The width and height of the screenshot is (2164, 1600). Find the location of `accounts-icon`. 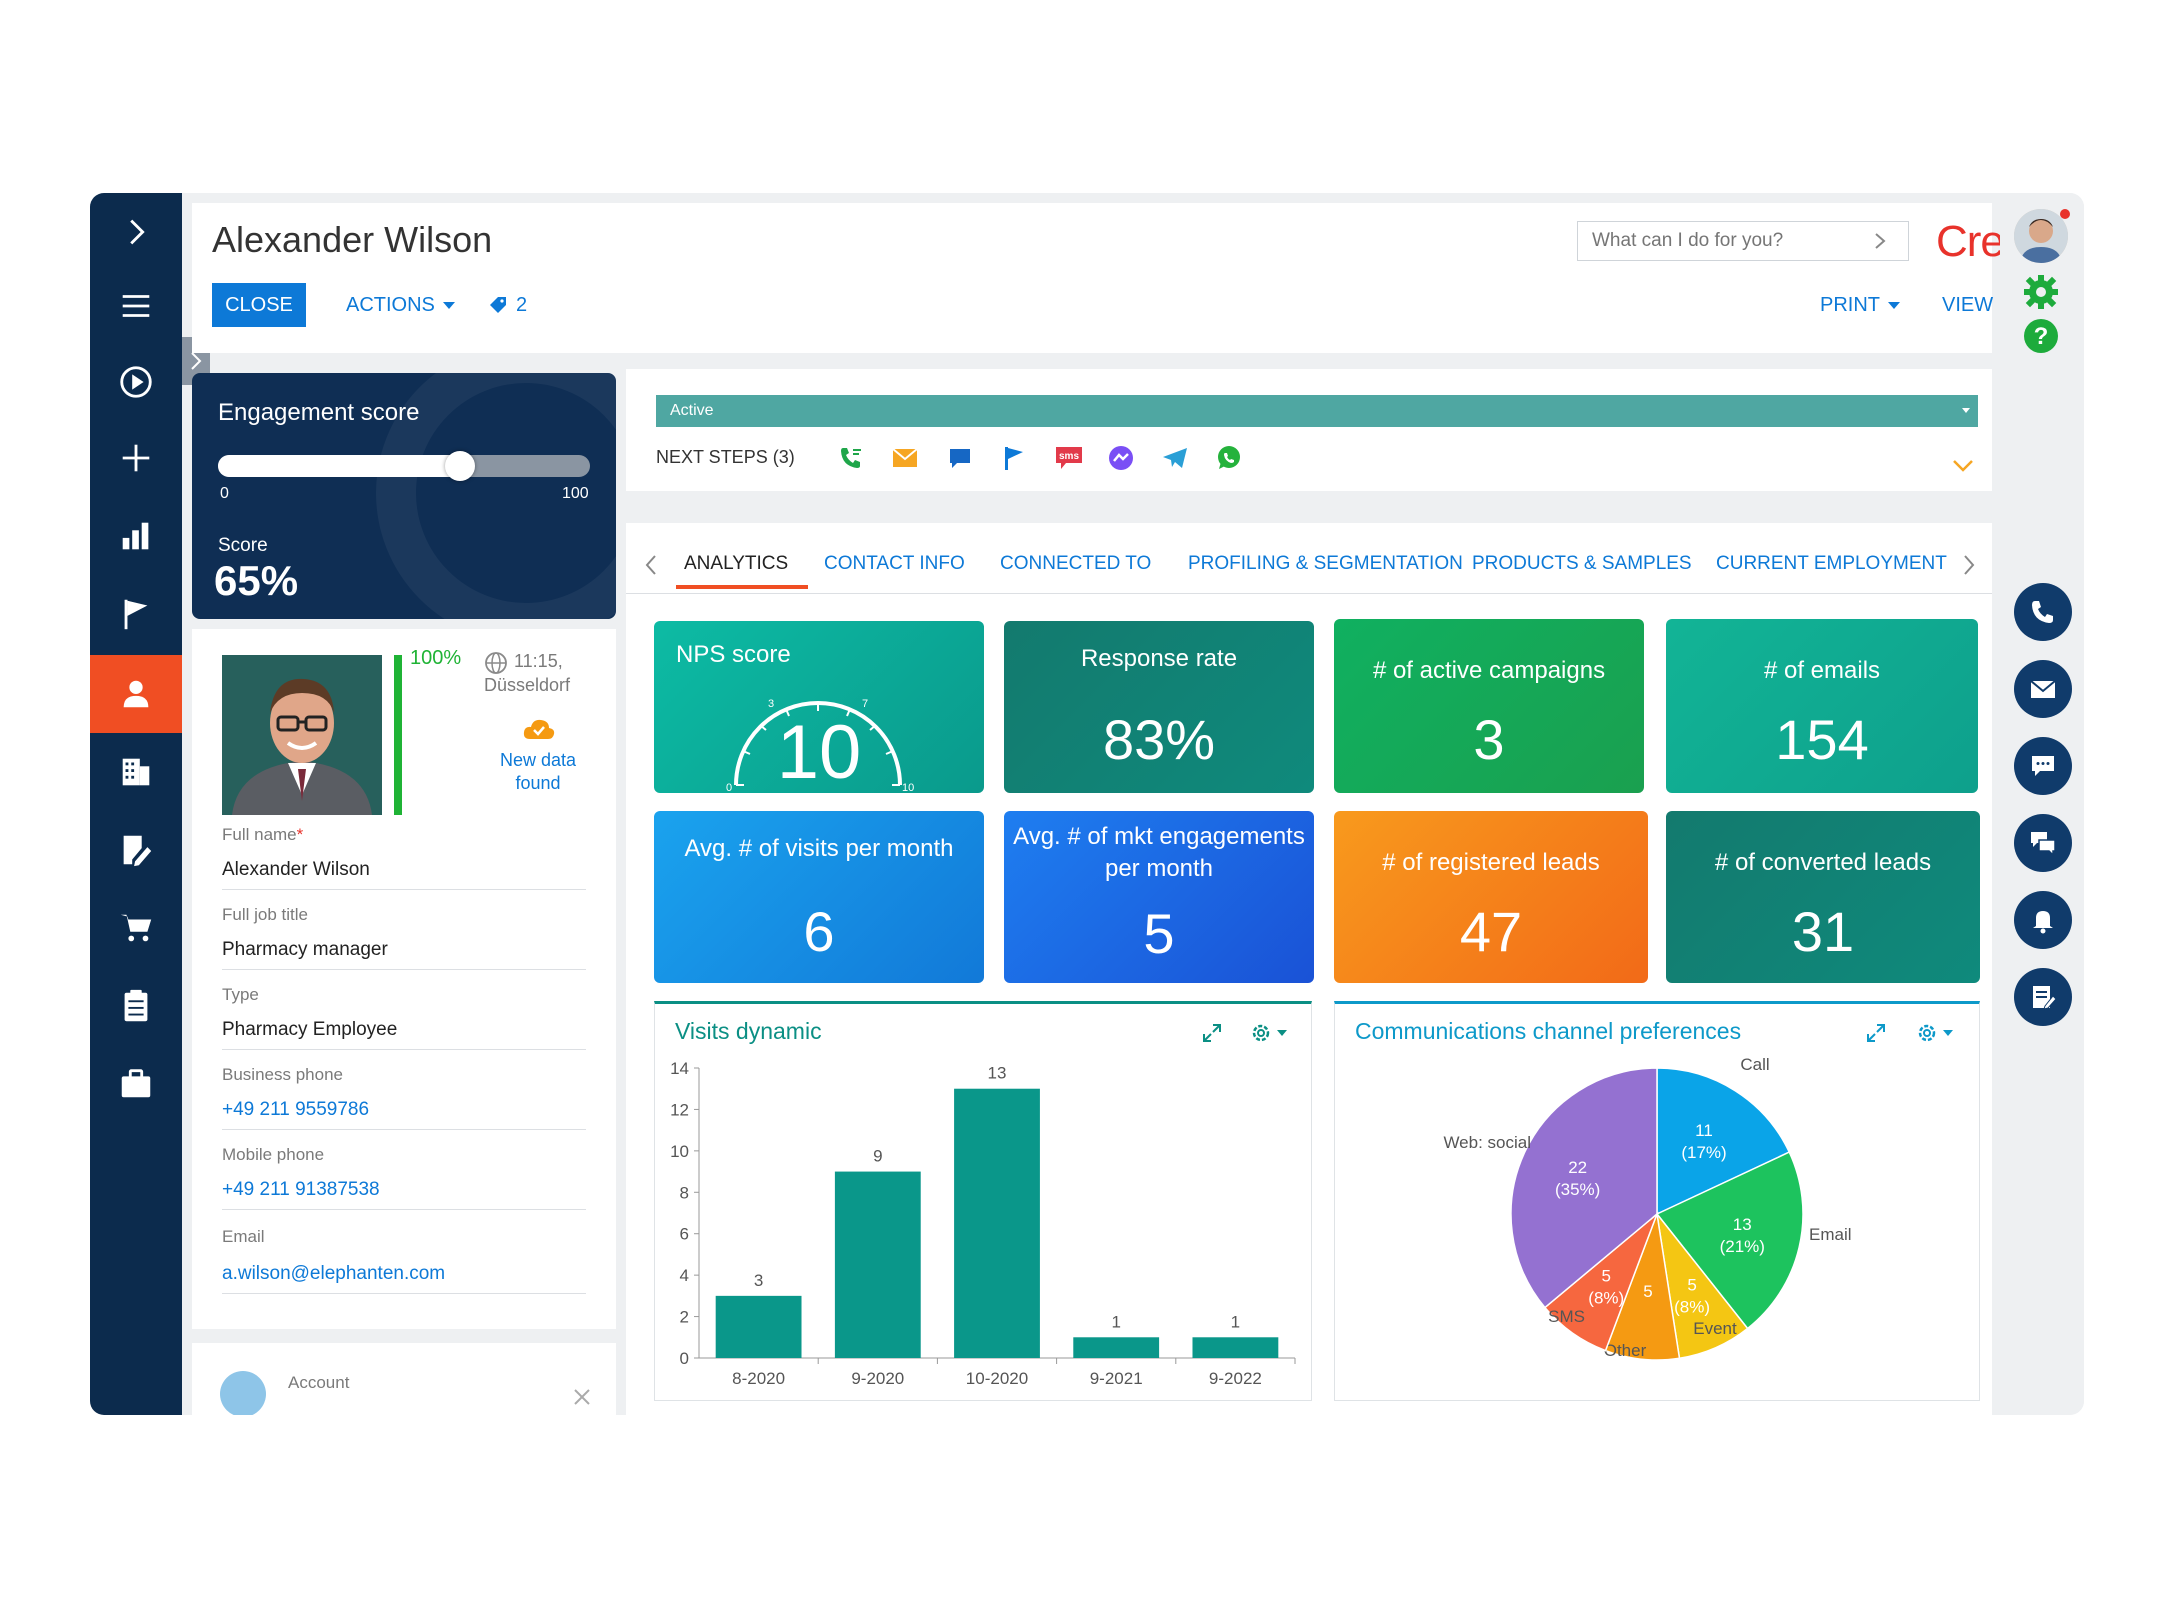

accounts-icon is located at coordinates (136, 772).